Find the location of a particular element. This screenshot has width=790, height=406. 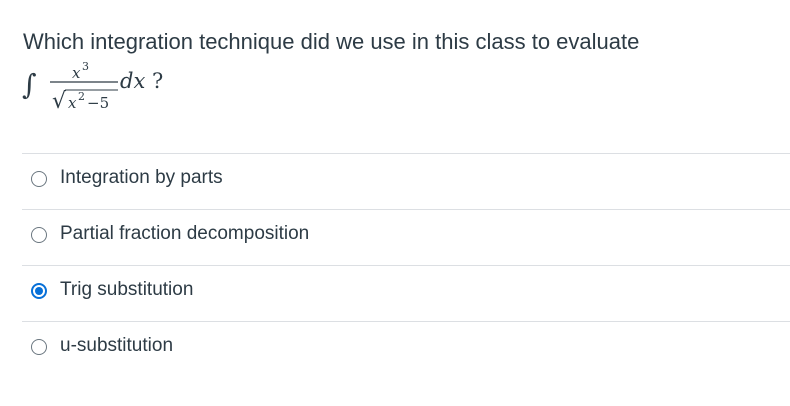

radio-button-selected is located at coordinates (39, 291).